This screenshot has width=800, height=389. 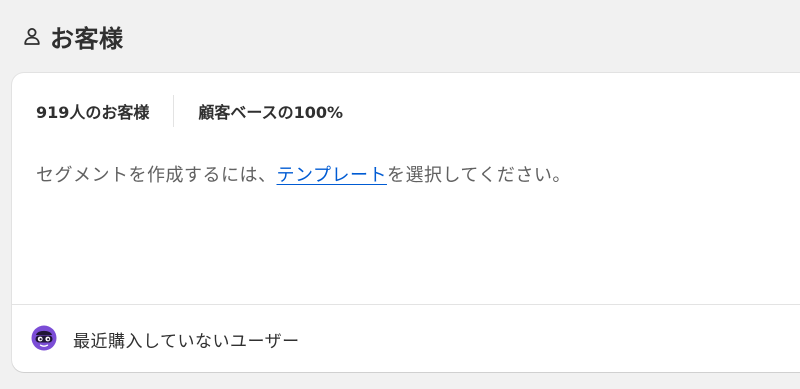 I want to click on customer-count: 919人のお客様, so click(x=93, y=112).